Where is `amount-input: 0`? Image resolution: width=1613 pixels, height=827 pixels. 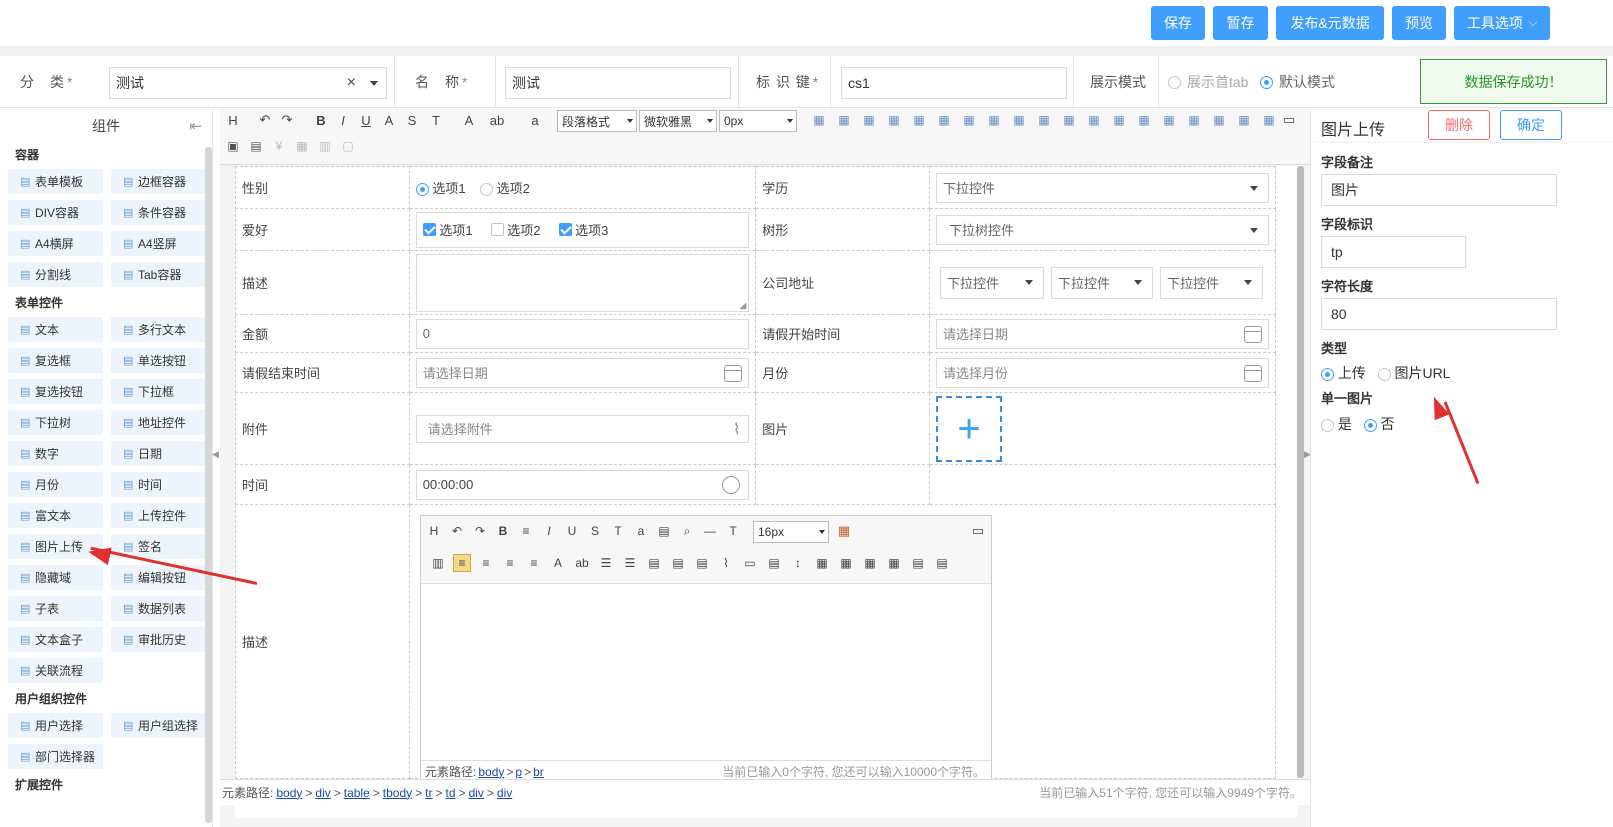
amount-input: 0 is located at coordinates (582, 333).